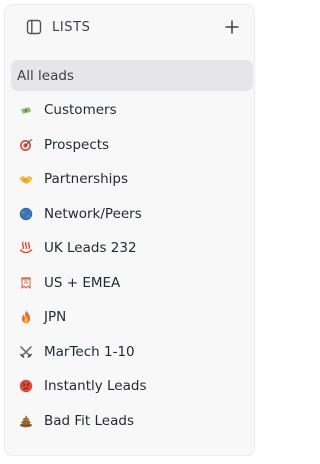 Image resolution: width=320 pixels, height=464 pixels. Describe the element at coordinates (26, 144) in the screenshot. I see `target-icon` at that location.